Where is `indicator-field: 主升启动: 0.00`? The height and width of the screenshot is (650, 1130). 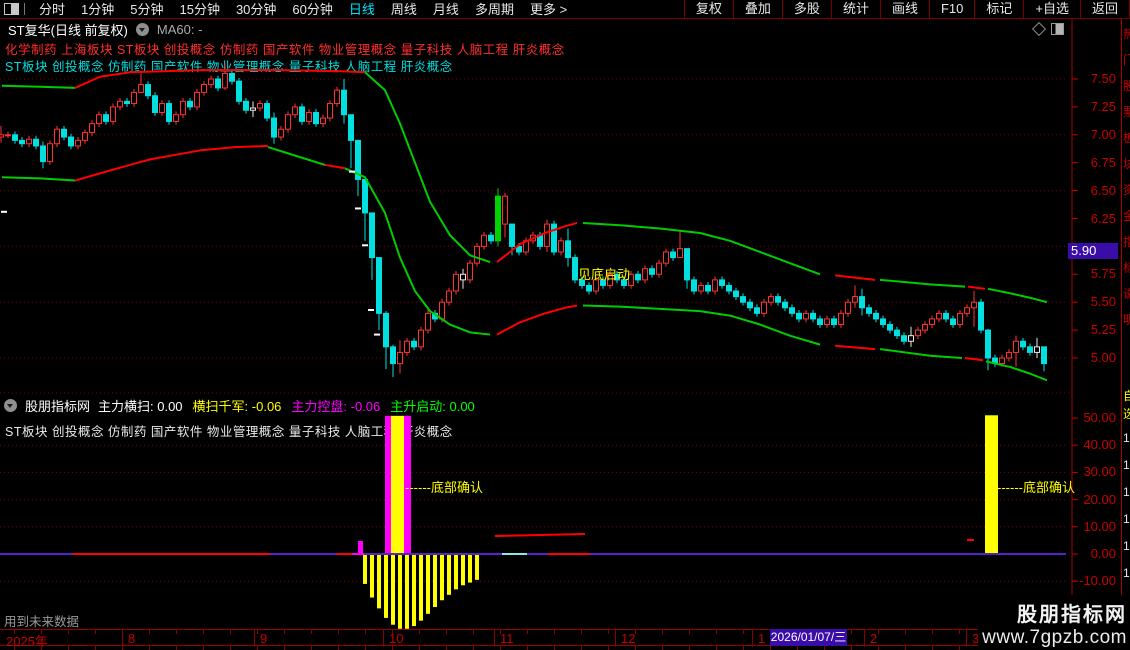 indicator-field: 主升启动: 0.00 is located at coordinates (432, 406).